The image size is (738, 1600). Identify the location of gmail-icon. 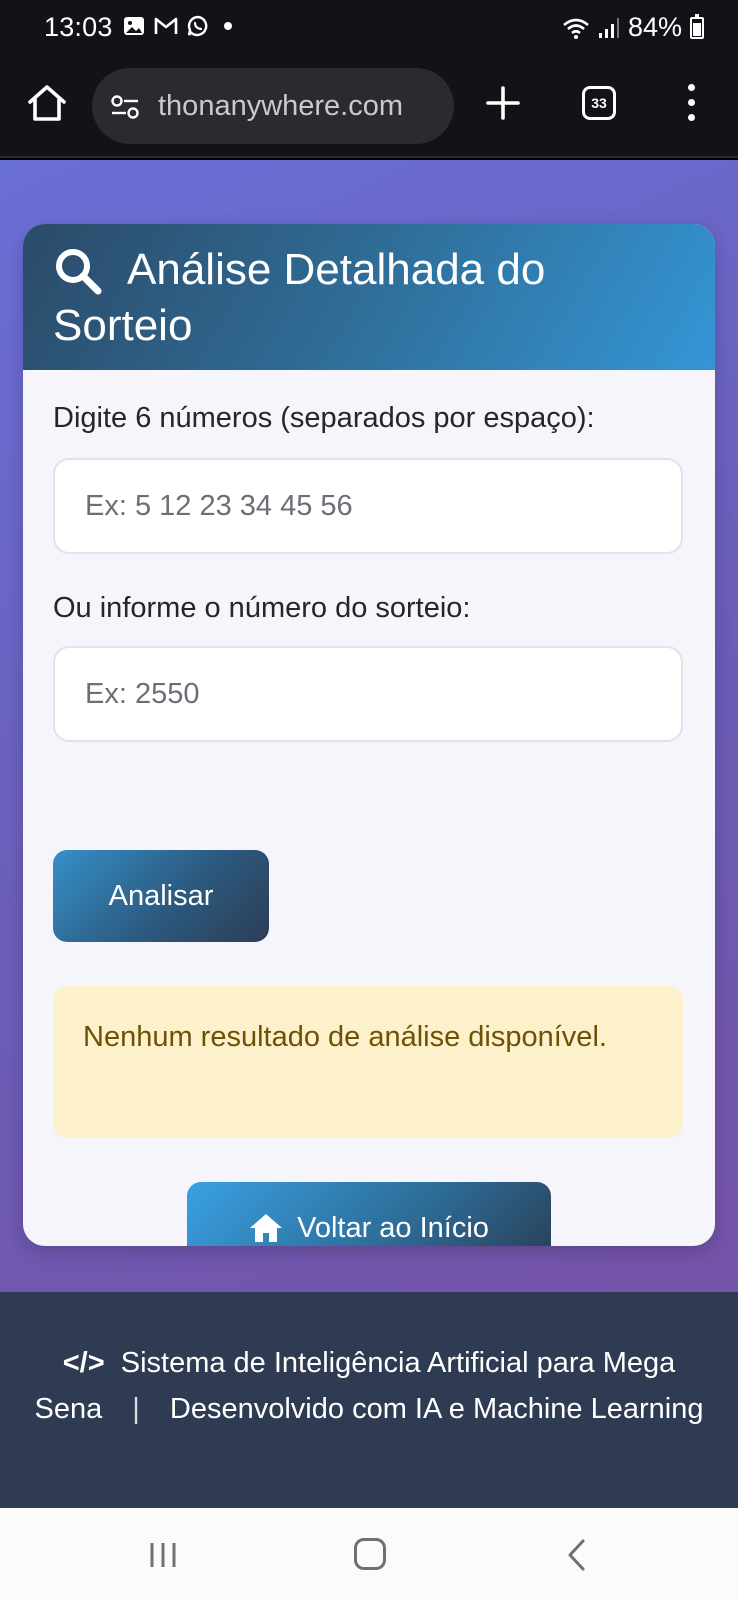
(166, 25).